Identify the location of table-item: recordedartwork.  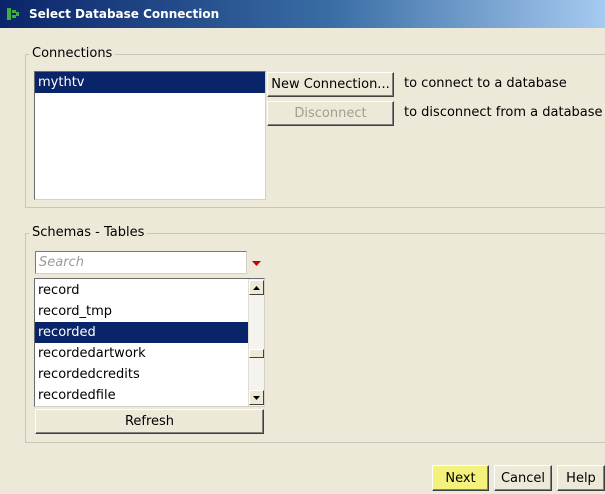
(149, 353).